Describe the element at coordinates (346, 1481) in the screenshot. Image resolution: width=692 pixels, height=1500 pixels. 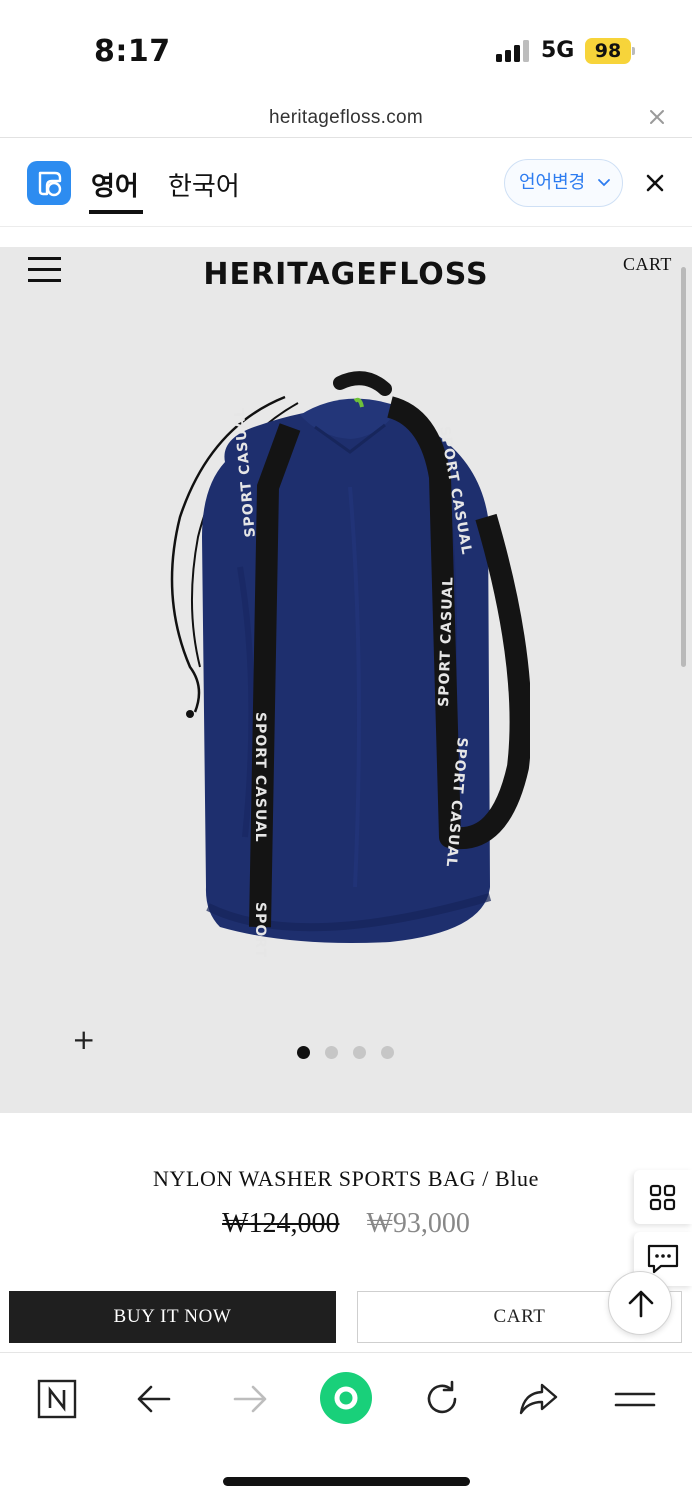
I see `home-indicator` at that location.